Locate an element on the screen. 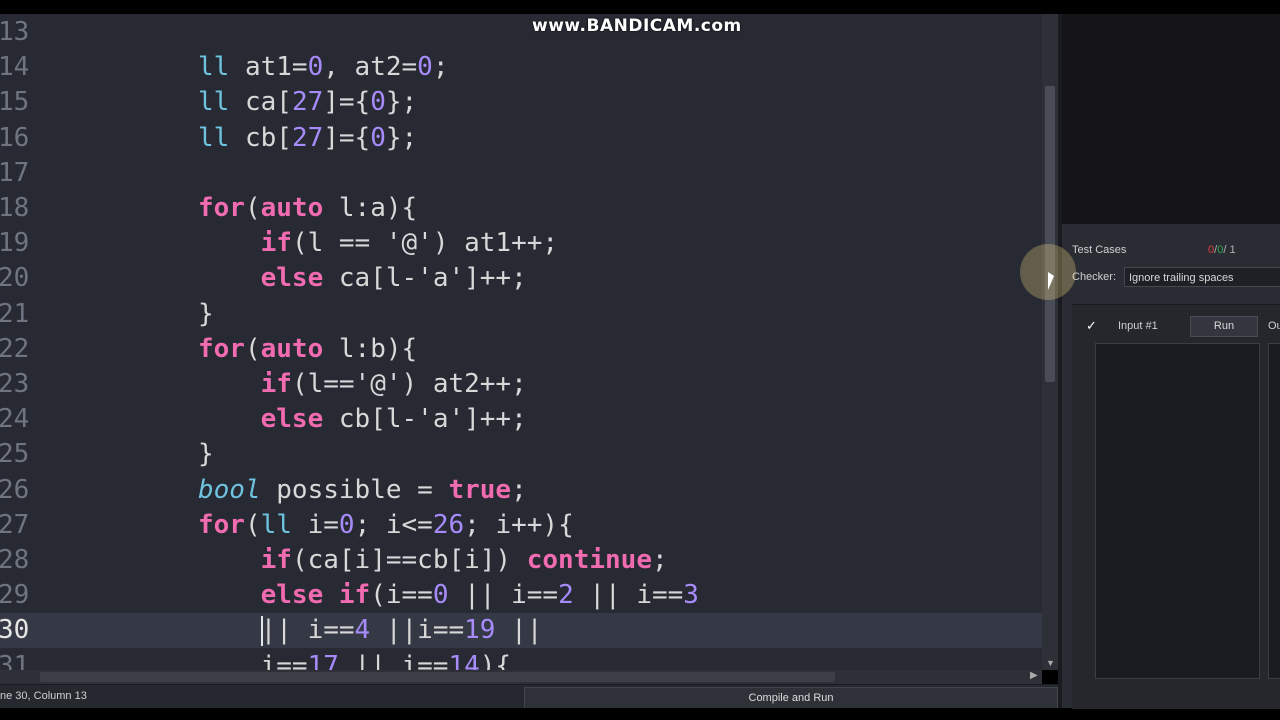 This screenshot has width=1280, height=720. code-token: (l=='@') at2++; is located at coordinates (409, 384).